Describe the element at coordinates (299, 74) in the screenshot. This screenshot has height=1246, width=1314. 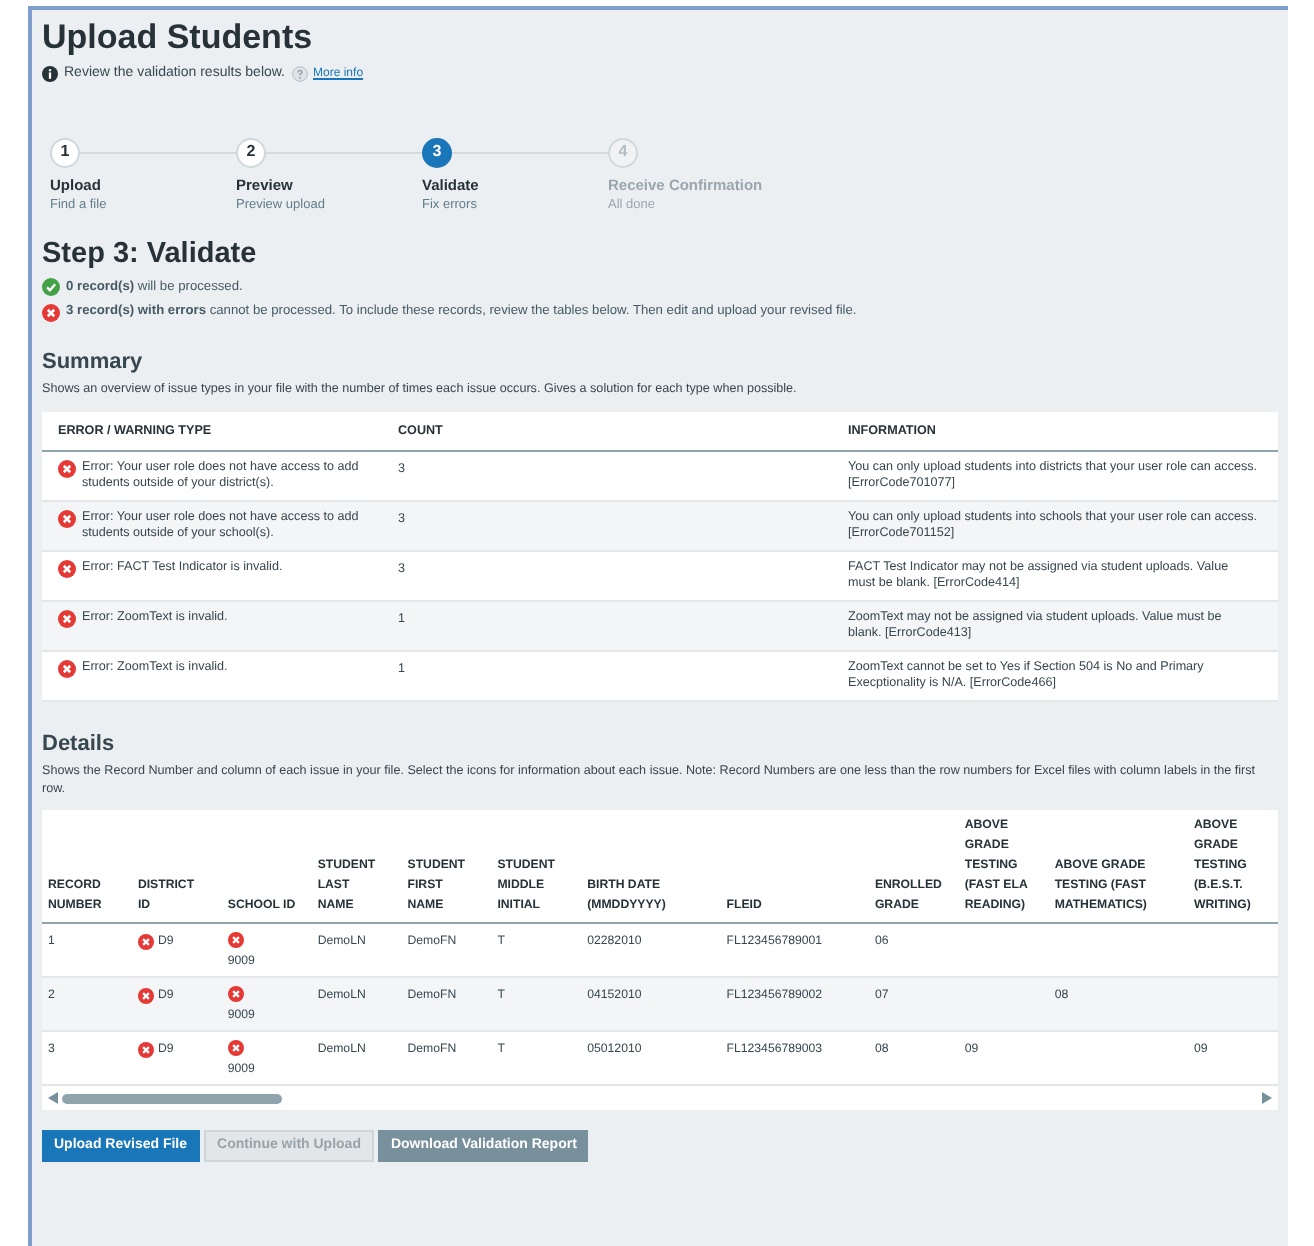
I see `help-icon` at that location.